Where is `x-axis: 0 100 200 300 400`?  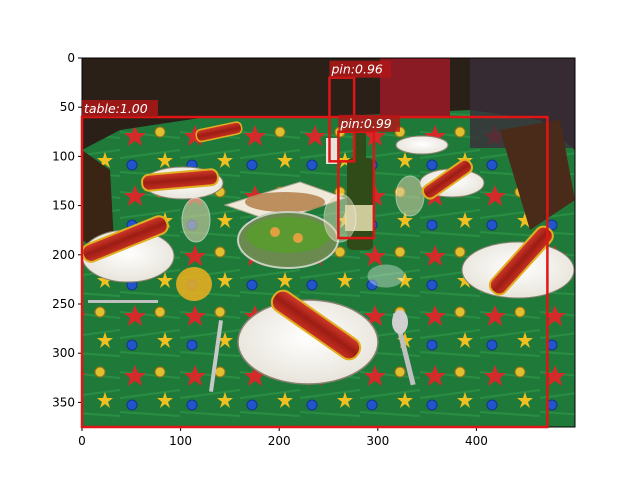
x-axis: 0 100 200 300 400 is located at coordinates (283, 437).